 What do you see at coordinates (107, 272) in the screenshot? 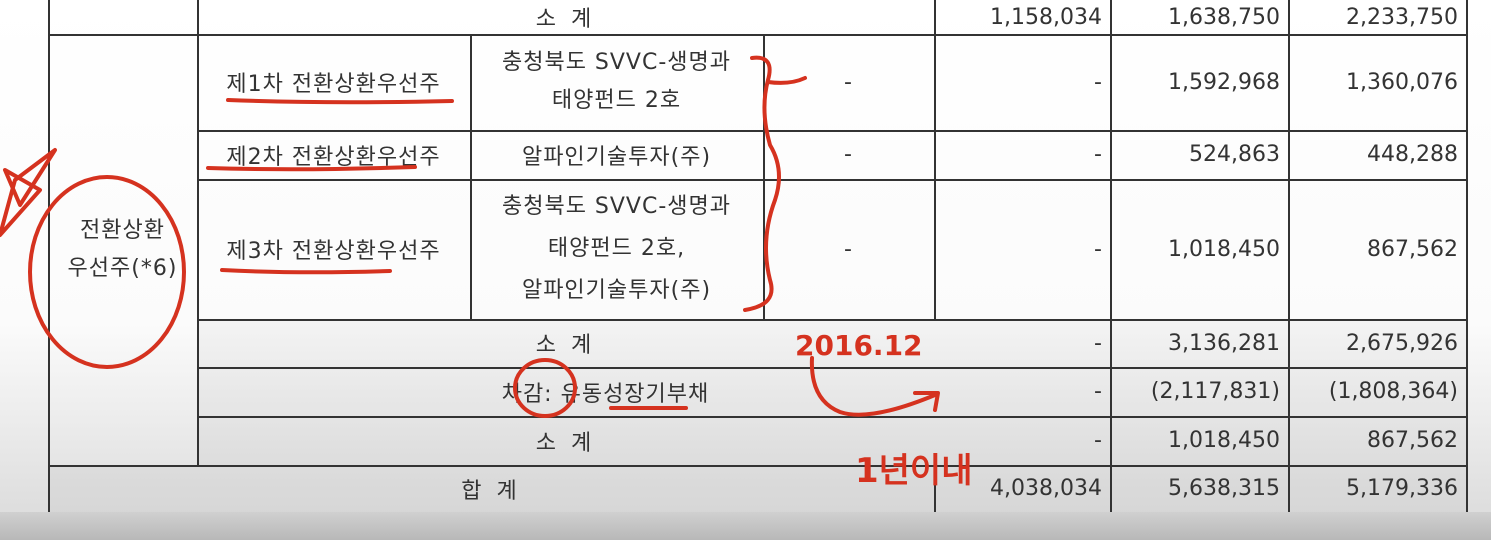
I see `circle-mark-icon` at bounding box center [107, 272].